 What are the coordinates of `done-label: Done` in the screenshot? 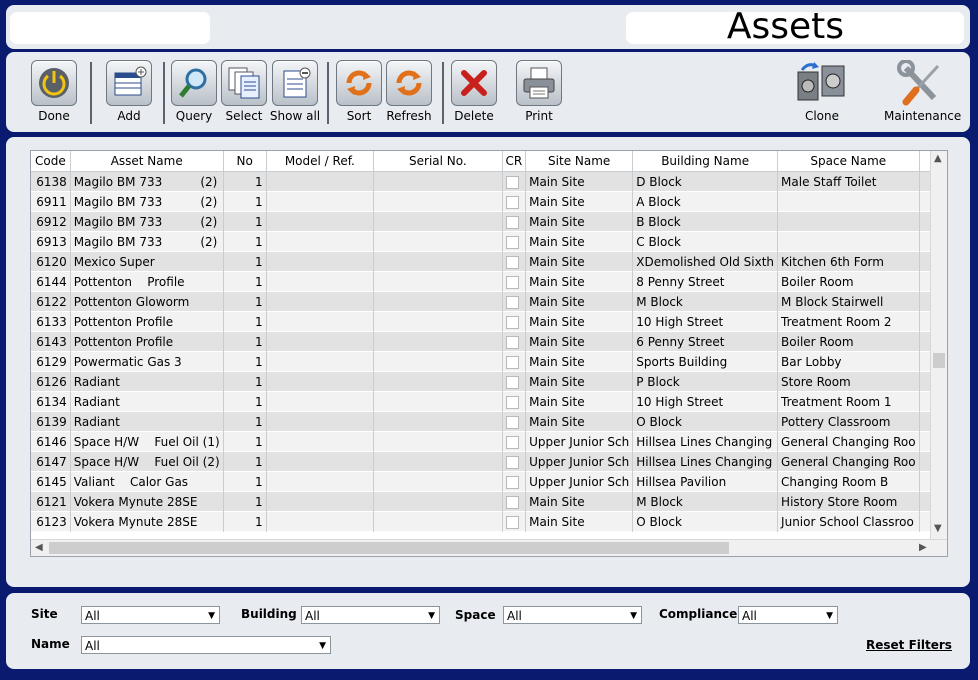 It's located at (54, 116).